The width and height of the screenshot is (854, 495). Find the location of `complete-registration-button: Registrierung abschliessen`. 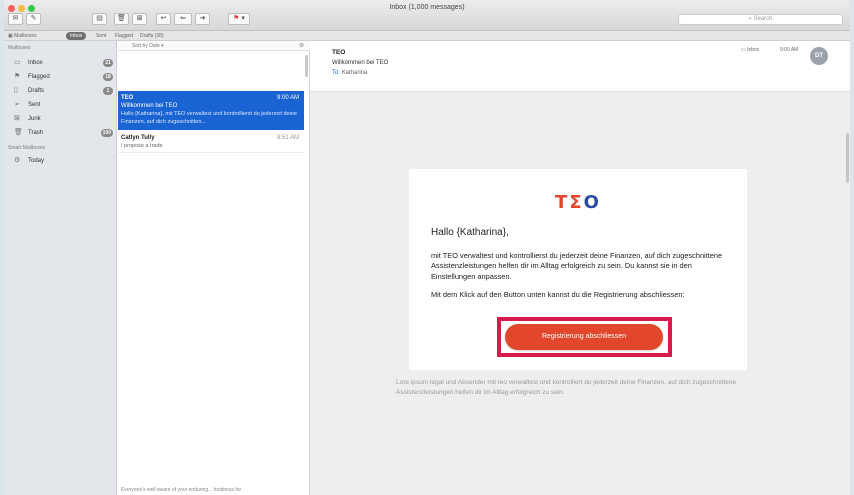

complete-registration-button: Registrierung abschliessen is located at coordinates (584, 337).